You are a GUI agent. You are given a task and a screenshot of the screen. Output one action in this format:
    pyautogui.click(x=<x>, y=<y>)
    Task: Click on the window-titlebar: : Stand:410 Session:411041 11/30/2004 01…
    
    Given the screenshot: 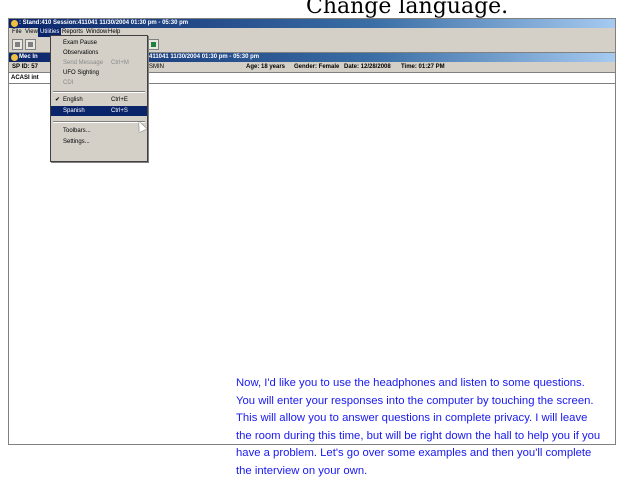 What is the action you would take?
    pyautogui.click(x=312, y=23)
    